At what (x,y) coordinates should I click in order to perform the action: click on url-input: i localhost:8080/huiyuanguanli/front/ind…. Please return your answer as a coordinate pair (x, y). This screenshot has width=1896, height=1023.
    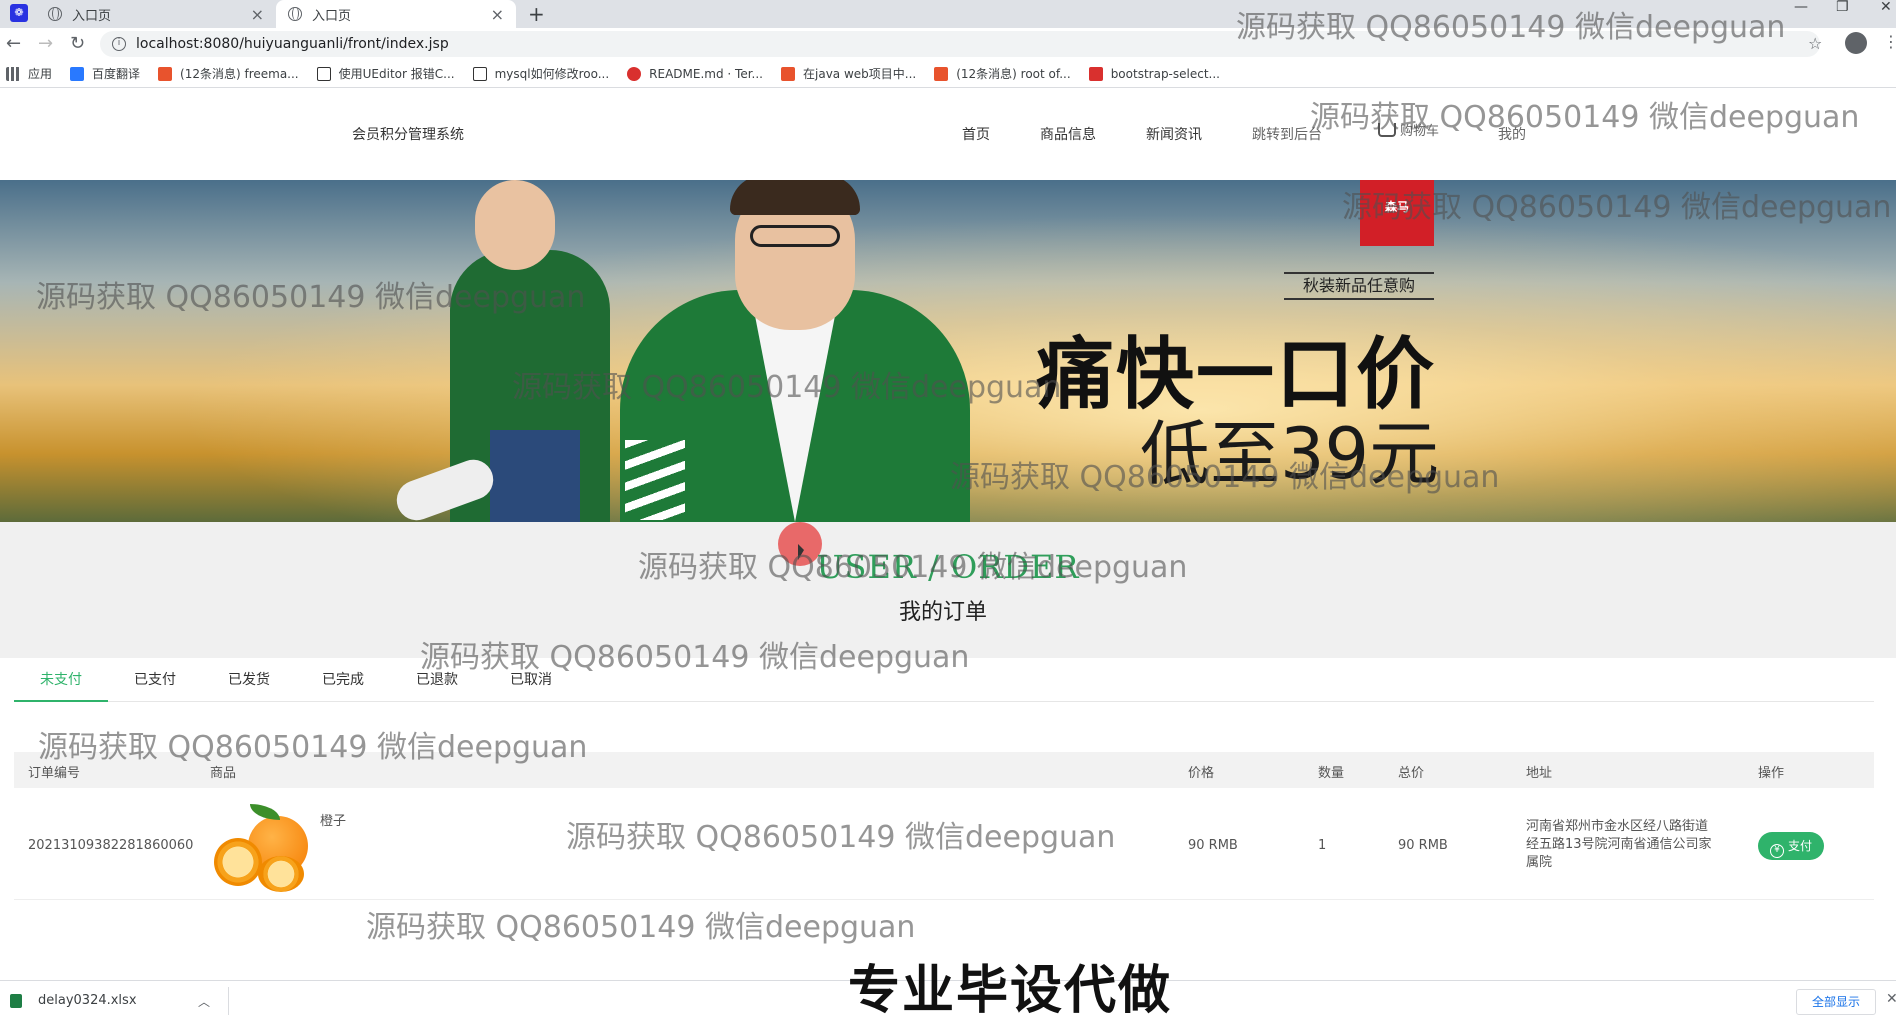
    Looking at the image, I should click on (960, 44).